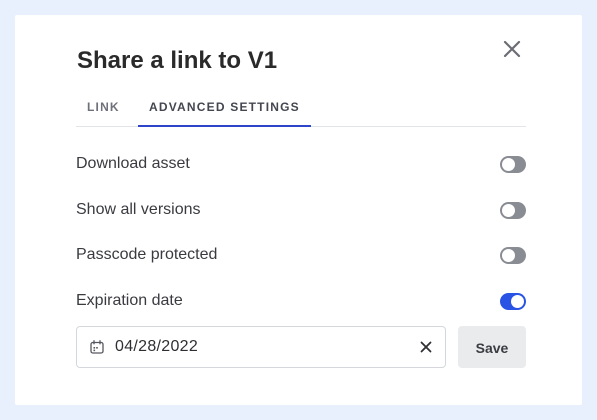 The width and height of the screenshot is (597, 420). What do you see at coordinates (301, 255) in the screenshot?
I see `setting-row-passcode-protected: Passcode protected` at bounding box center [301, 255].